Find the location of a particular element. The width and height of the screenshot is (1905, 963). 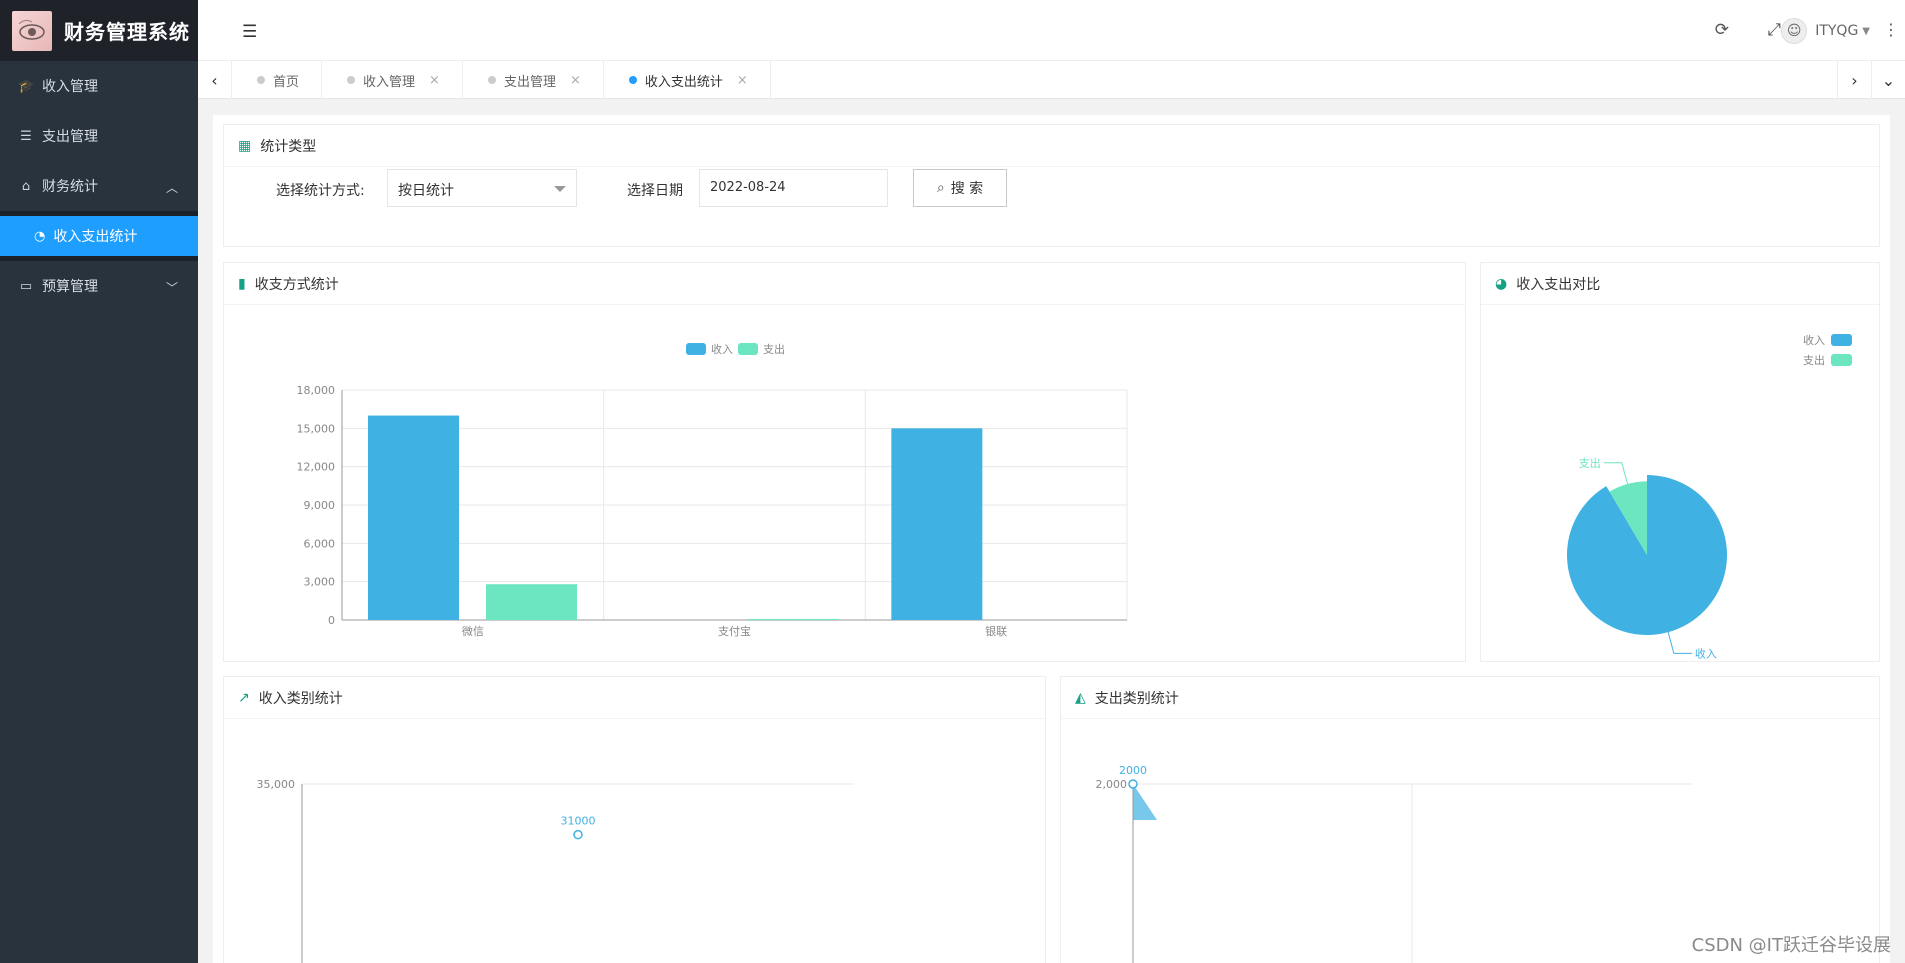

menu-toggle-icon: ☰ is located at coordinates (249, 32).